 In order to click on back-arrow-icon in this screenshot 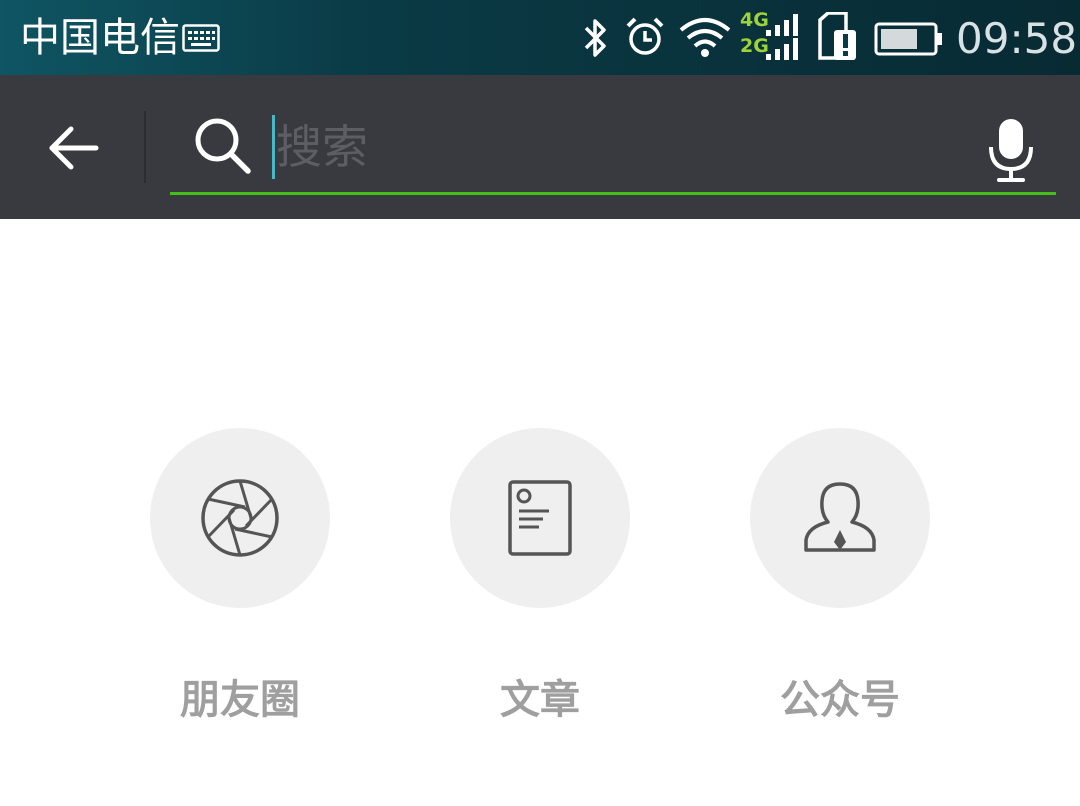, I will do `click(74, 148)`.